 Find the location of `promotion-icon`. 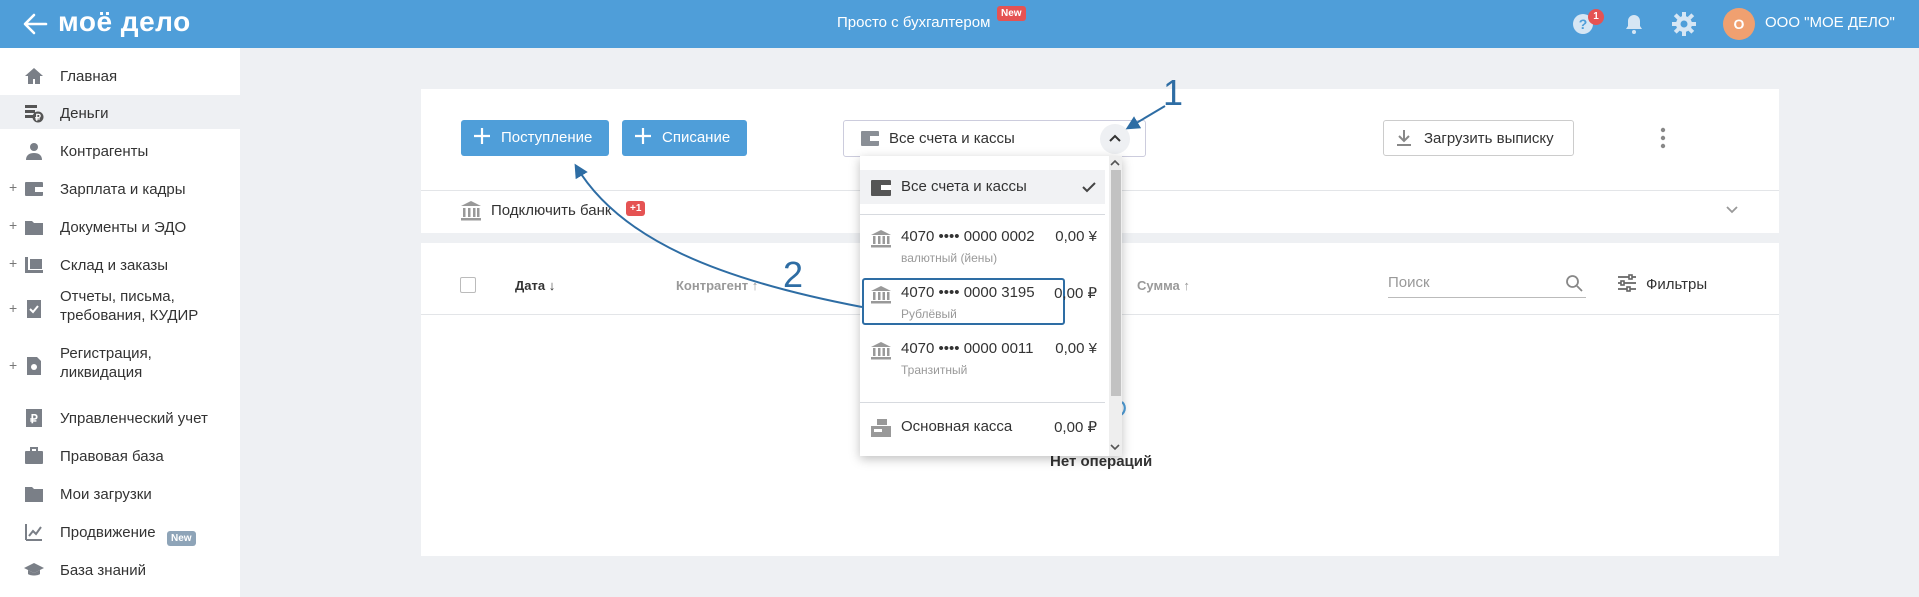

promotion-icon is located at coordinates (33, 532).